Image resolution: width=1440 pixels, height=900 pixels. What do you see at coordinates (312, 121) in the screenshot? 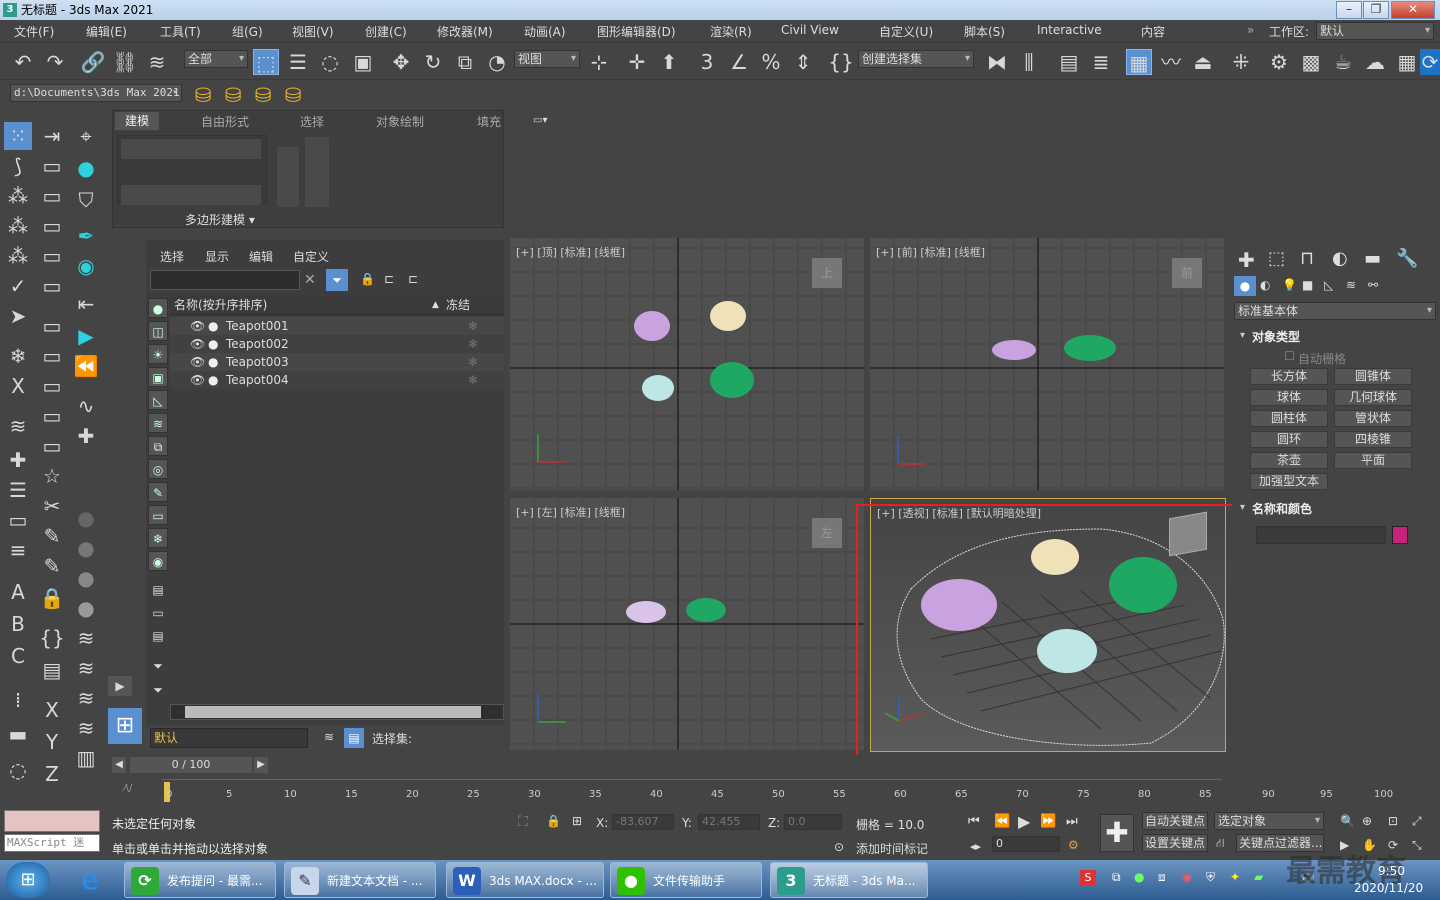
I see `tab-selection: 选择` at bounding box center [312, 121].